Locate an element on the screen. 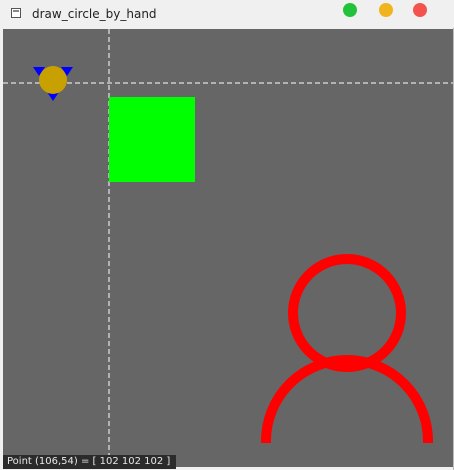 The image size is (454, 470). close-button is located at coordinates (420, 10).